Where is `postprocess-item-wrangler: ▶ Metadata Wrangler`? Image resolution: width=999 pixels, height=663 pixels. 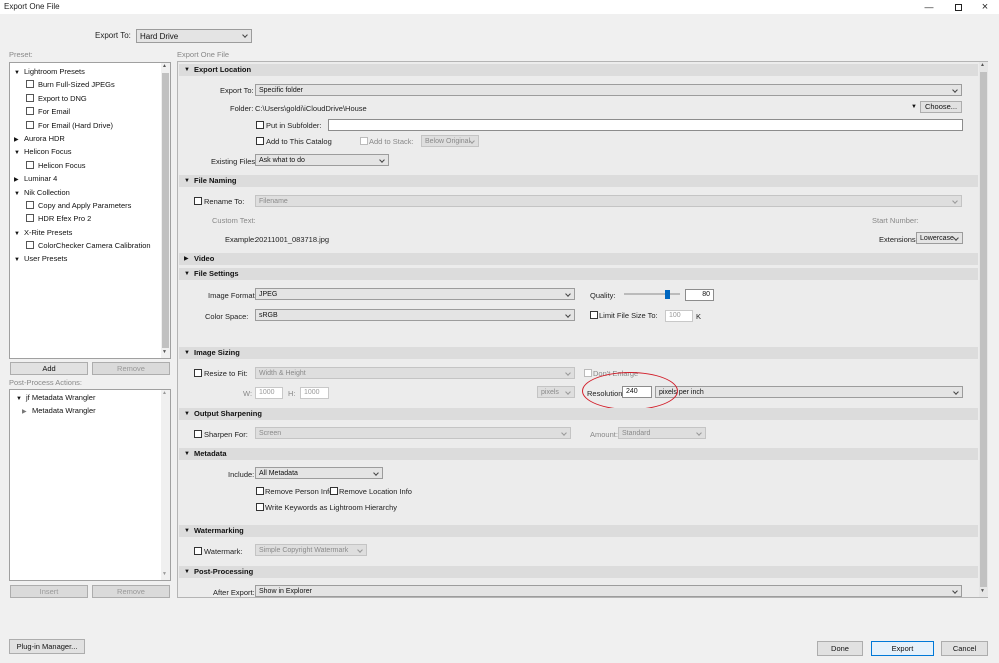 postprocess-item-wrangler: ▶ Metadata Wrangler is located at coordinates (59, 410).